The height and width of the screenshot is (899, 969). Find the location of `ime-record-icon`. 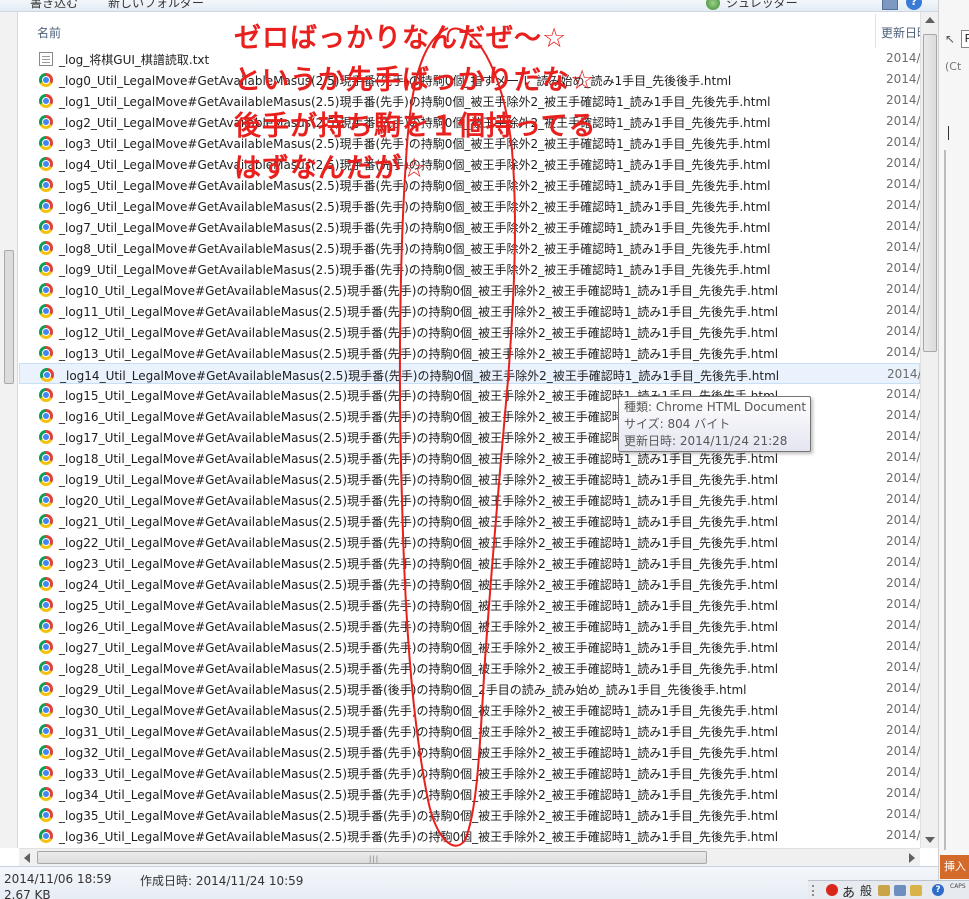

ime-record-icon is located at coordinates (832, 890).